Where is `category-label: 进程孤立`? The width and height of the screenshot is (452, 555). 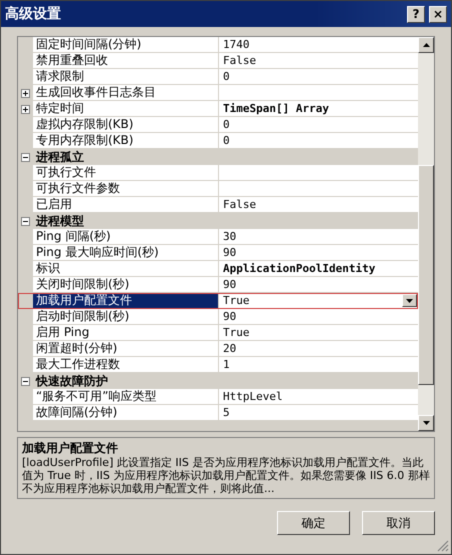 category-label: 进程孤立 is located at coordinates (58, 157).